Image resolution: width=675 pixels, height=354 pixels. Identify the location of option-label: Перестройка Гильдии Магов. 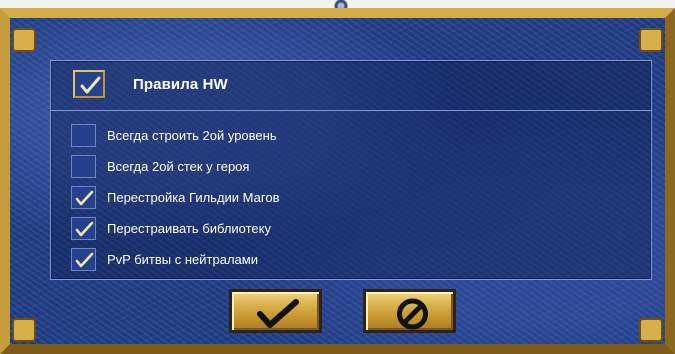
(193, 197).